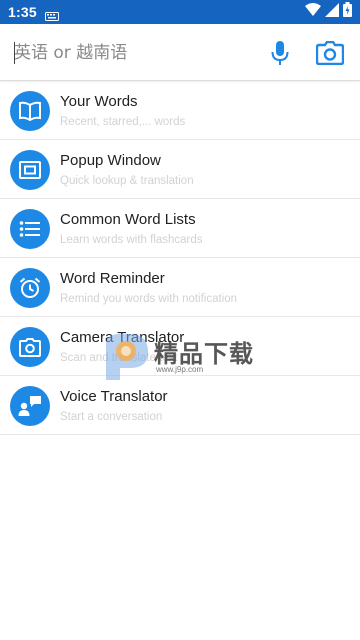 The image size is (360, 640). What do you see at coordinates (180, 405) in the screenshot?
I see `menu-item-voice-translator: Voice Translator Start a conversation` at bounding box center [180, 405].